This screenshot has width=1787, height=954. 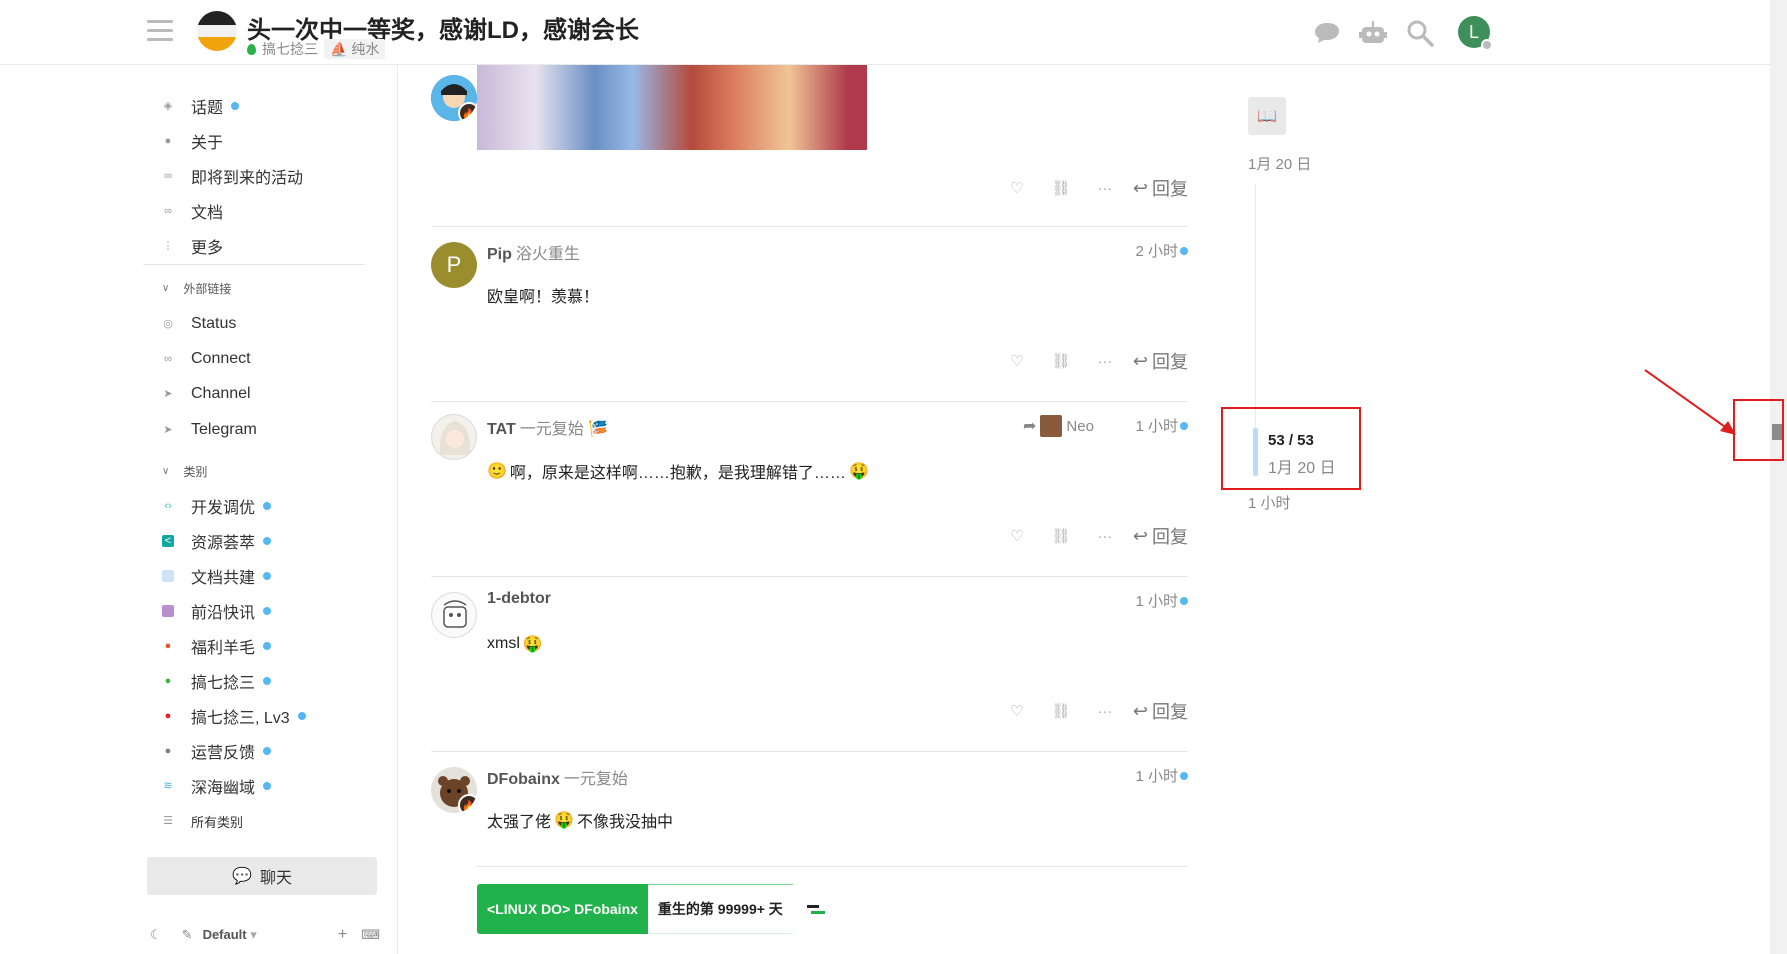 What do you see at coordinates (1475, 33) in the screenshot?
I see `user-avatar: L` at bounding box center [1475, 33].